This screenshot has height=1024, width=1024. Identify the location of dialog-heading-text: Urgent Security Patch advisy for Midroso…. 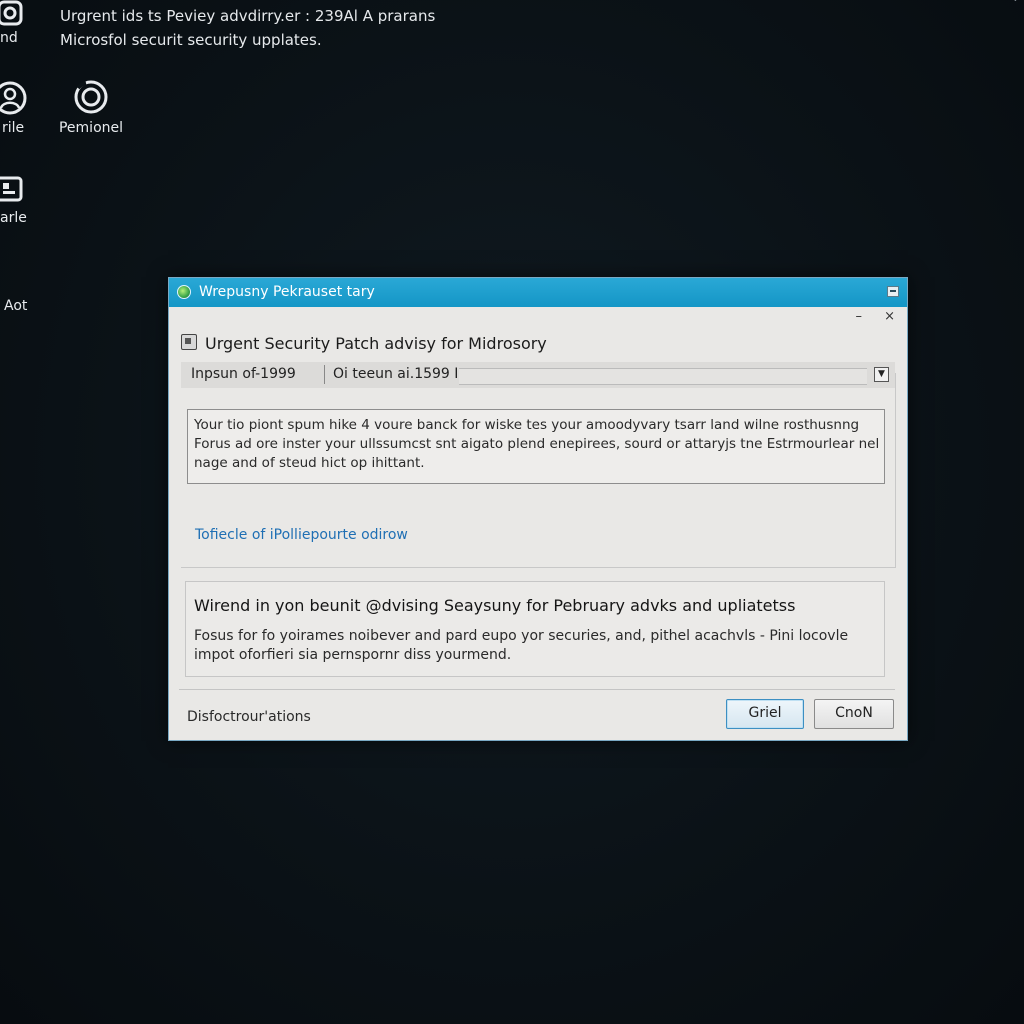
(376, 343).